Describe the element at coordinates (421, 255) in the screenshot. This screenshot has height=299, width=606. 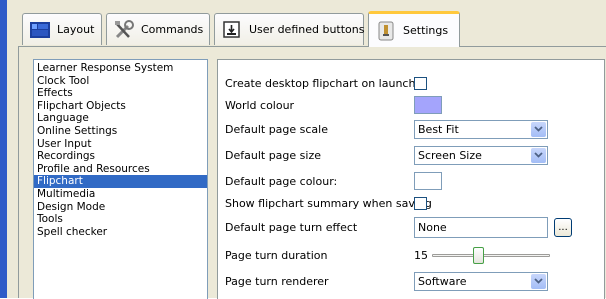
I see `turn-duration-value: 15` at that location.